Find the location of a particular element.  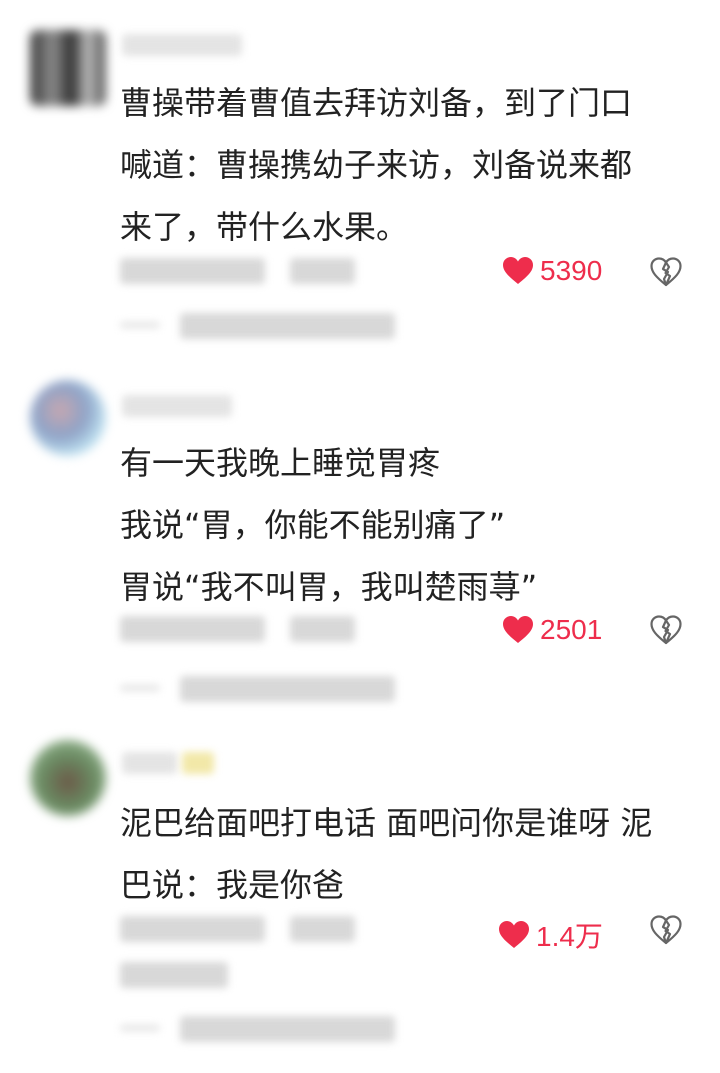

like-count: 1.4万 is located at coordinates (569, 936).